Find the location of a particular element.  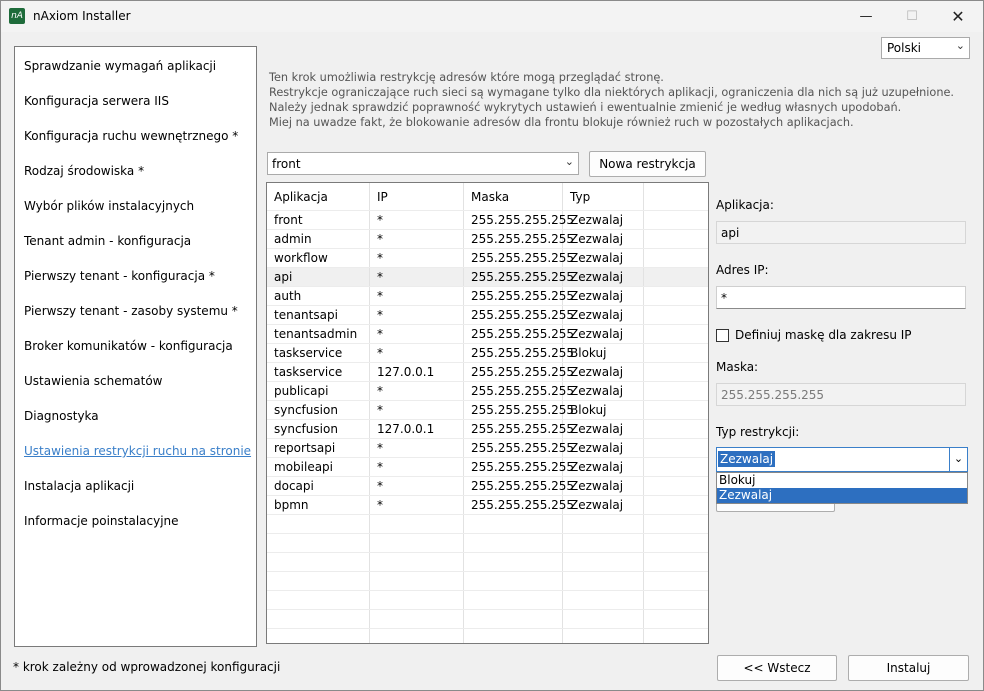

step-item: Informacje poinstalacyjne is located at coordinates (101, 521).